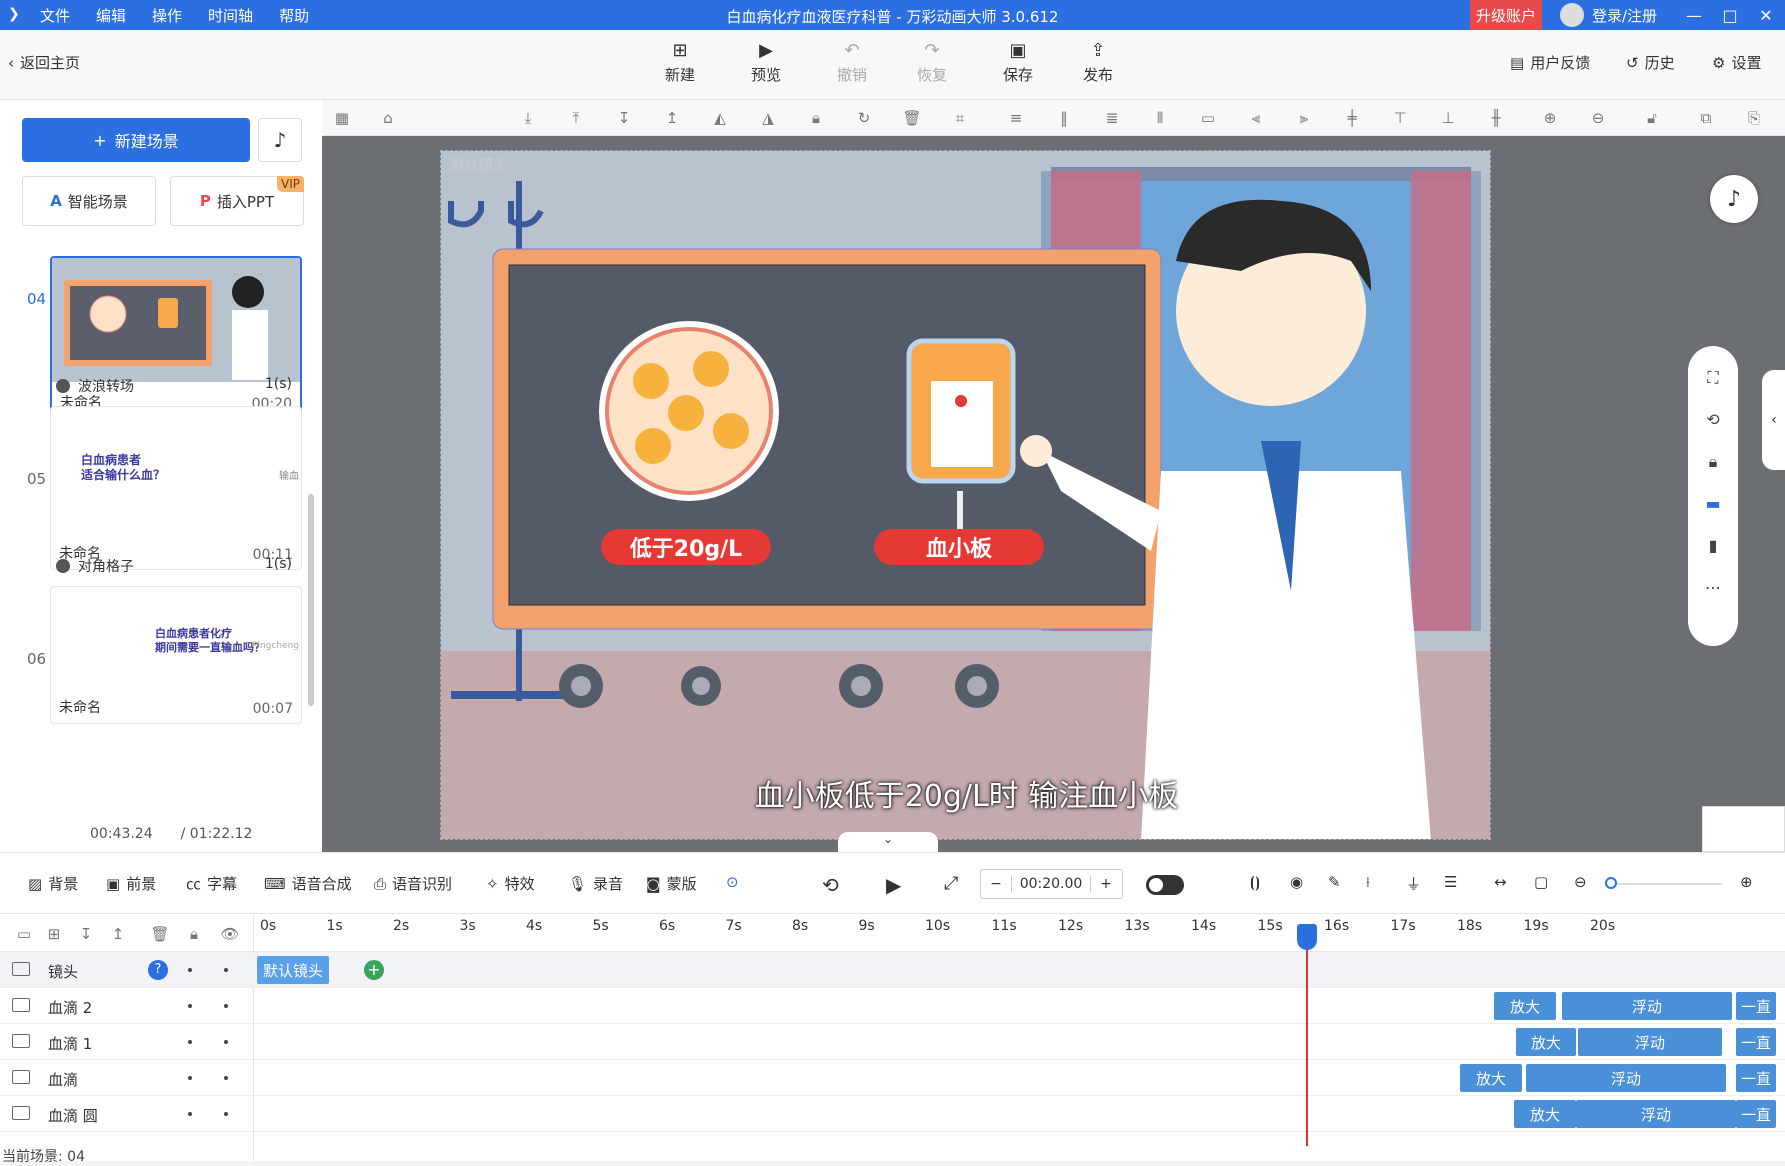 Image resolution: width=1785 pixels, height=1166 pixels. Describe the element at coordinates (720, 118) in the screenshot. I see `flip-h-icon: ◭` at that location.